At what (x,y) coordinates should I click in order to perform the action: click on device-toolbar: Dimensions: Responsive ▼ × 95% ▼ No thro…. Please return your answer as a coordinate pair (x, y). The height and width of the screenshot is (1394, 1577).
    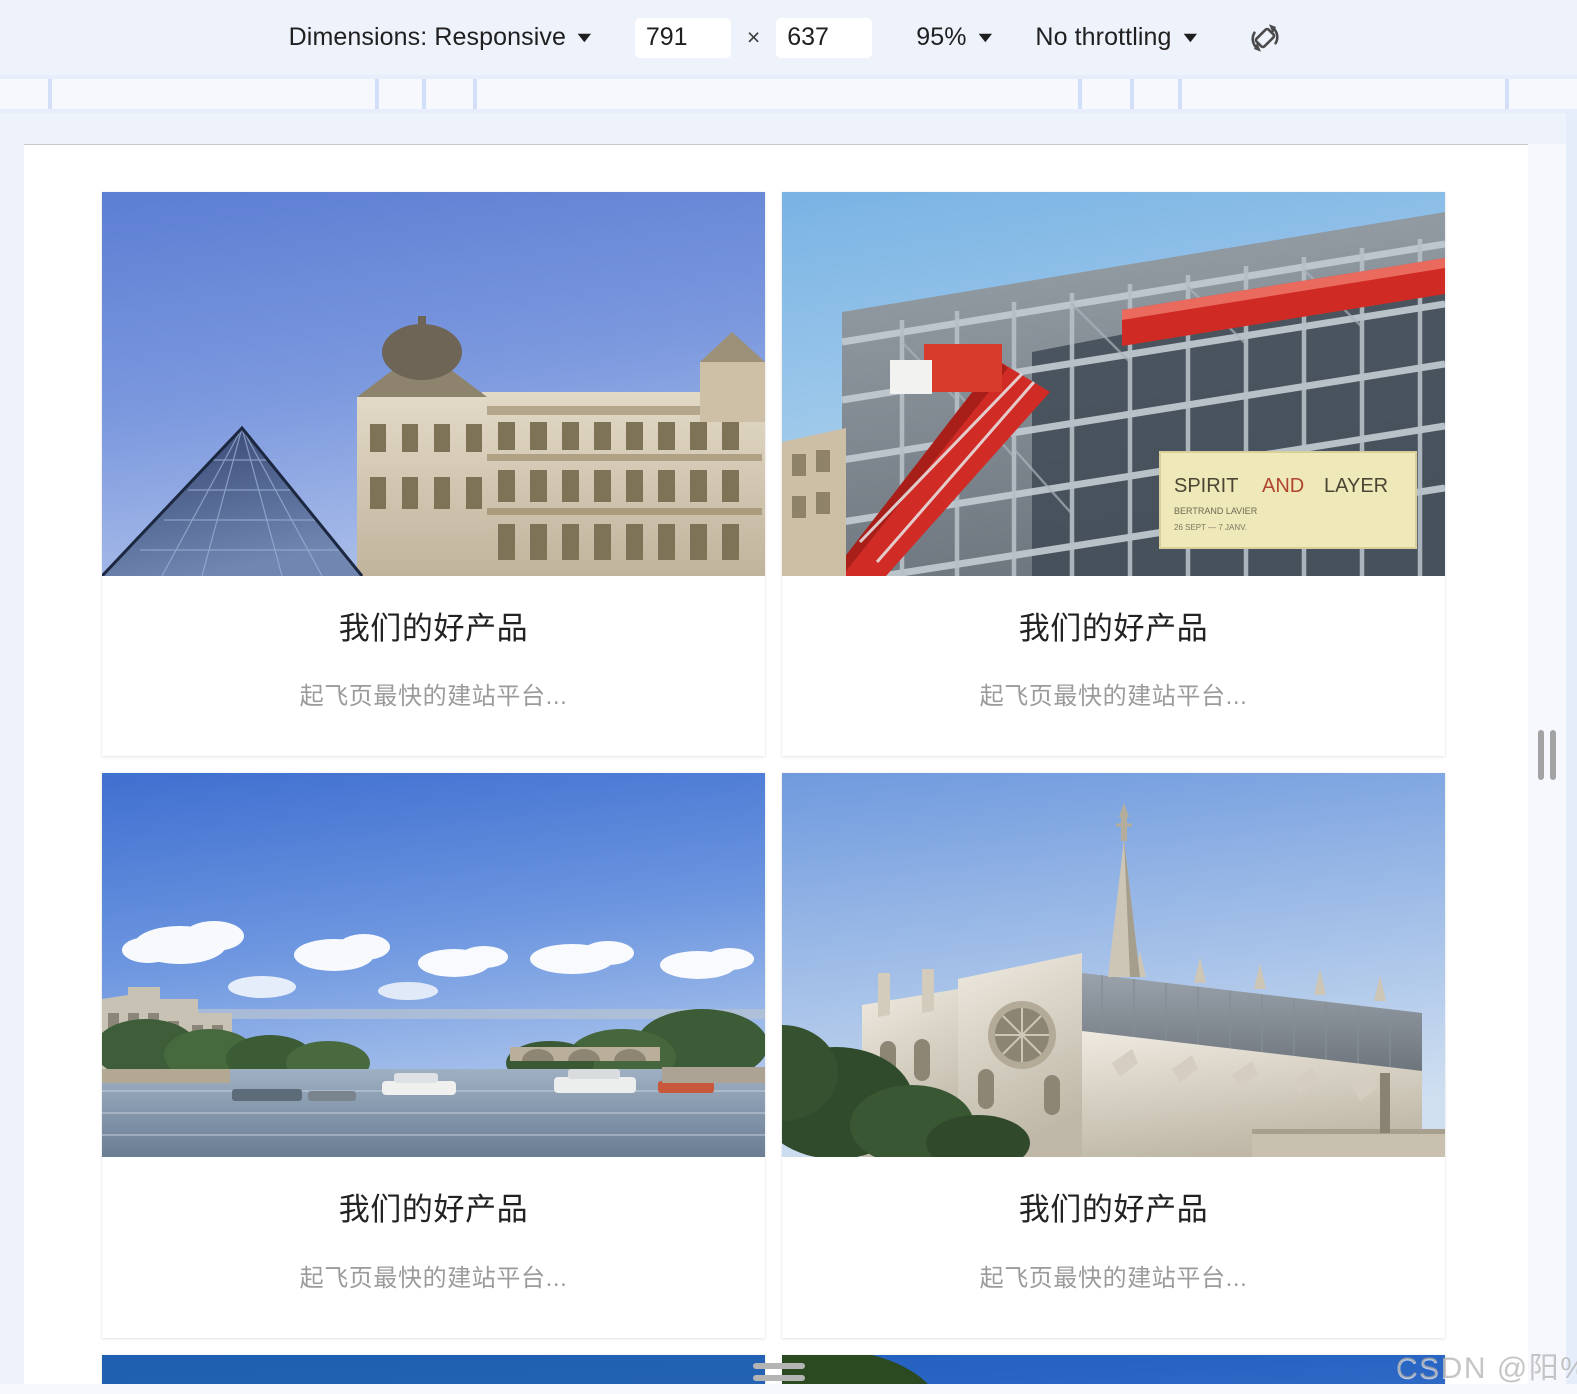
    Looking at the image, I should click on (788, 37).